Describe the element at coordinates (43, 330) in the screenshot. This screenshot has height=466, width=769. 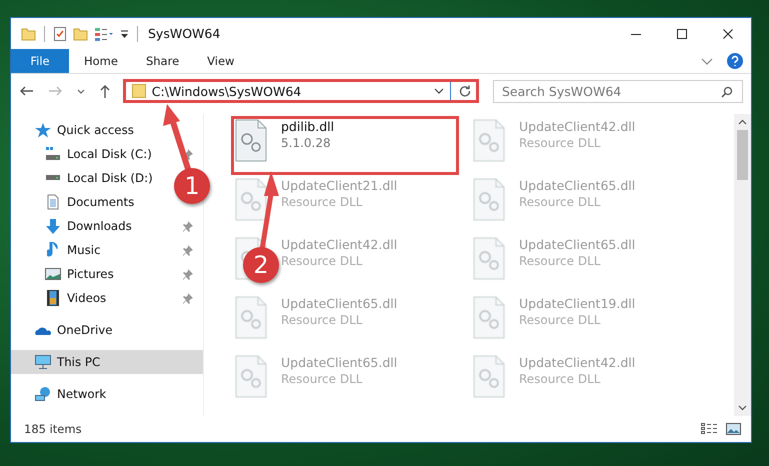
I see `cloud-icon` at that location.